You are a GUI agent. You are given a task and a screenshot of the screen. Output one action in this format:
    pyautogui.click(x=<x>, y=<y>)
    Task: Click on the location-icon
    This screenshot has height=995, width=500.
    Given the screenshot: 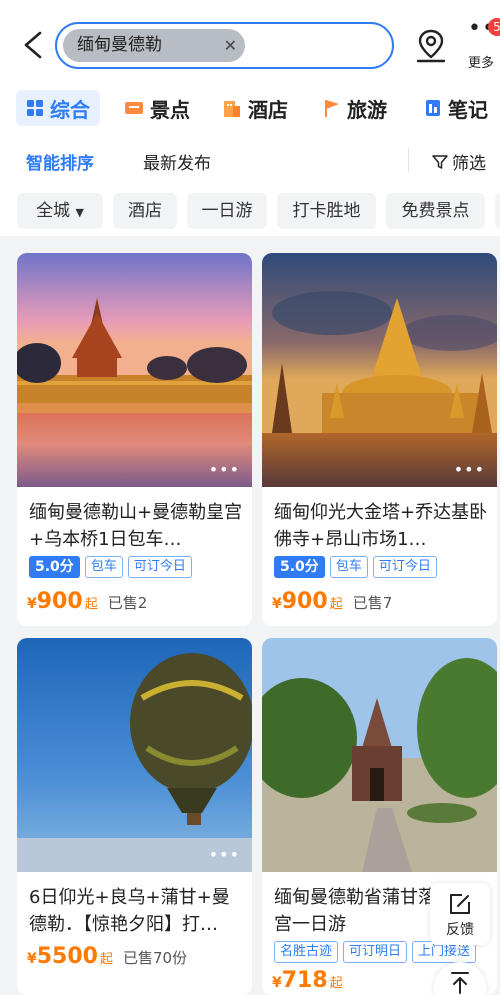 What is the action you would take?
    pyautogui.click(x=431, y=46)
    